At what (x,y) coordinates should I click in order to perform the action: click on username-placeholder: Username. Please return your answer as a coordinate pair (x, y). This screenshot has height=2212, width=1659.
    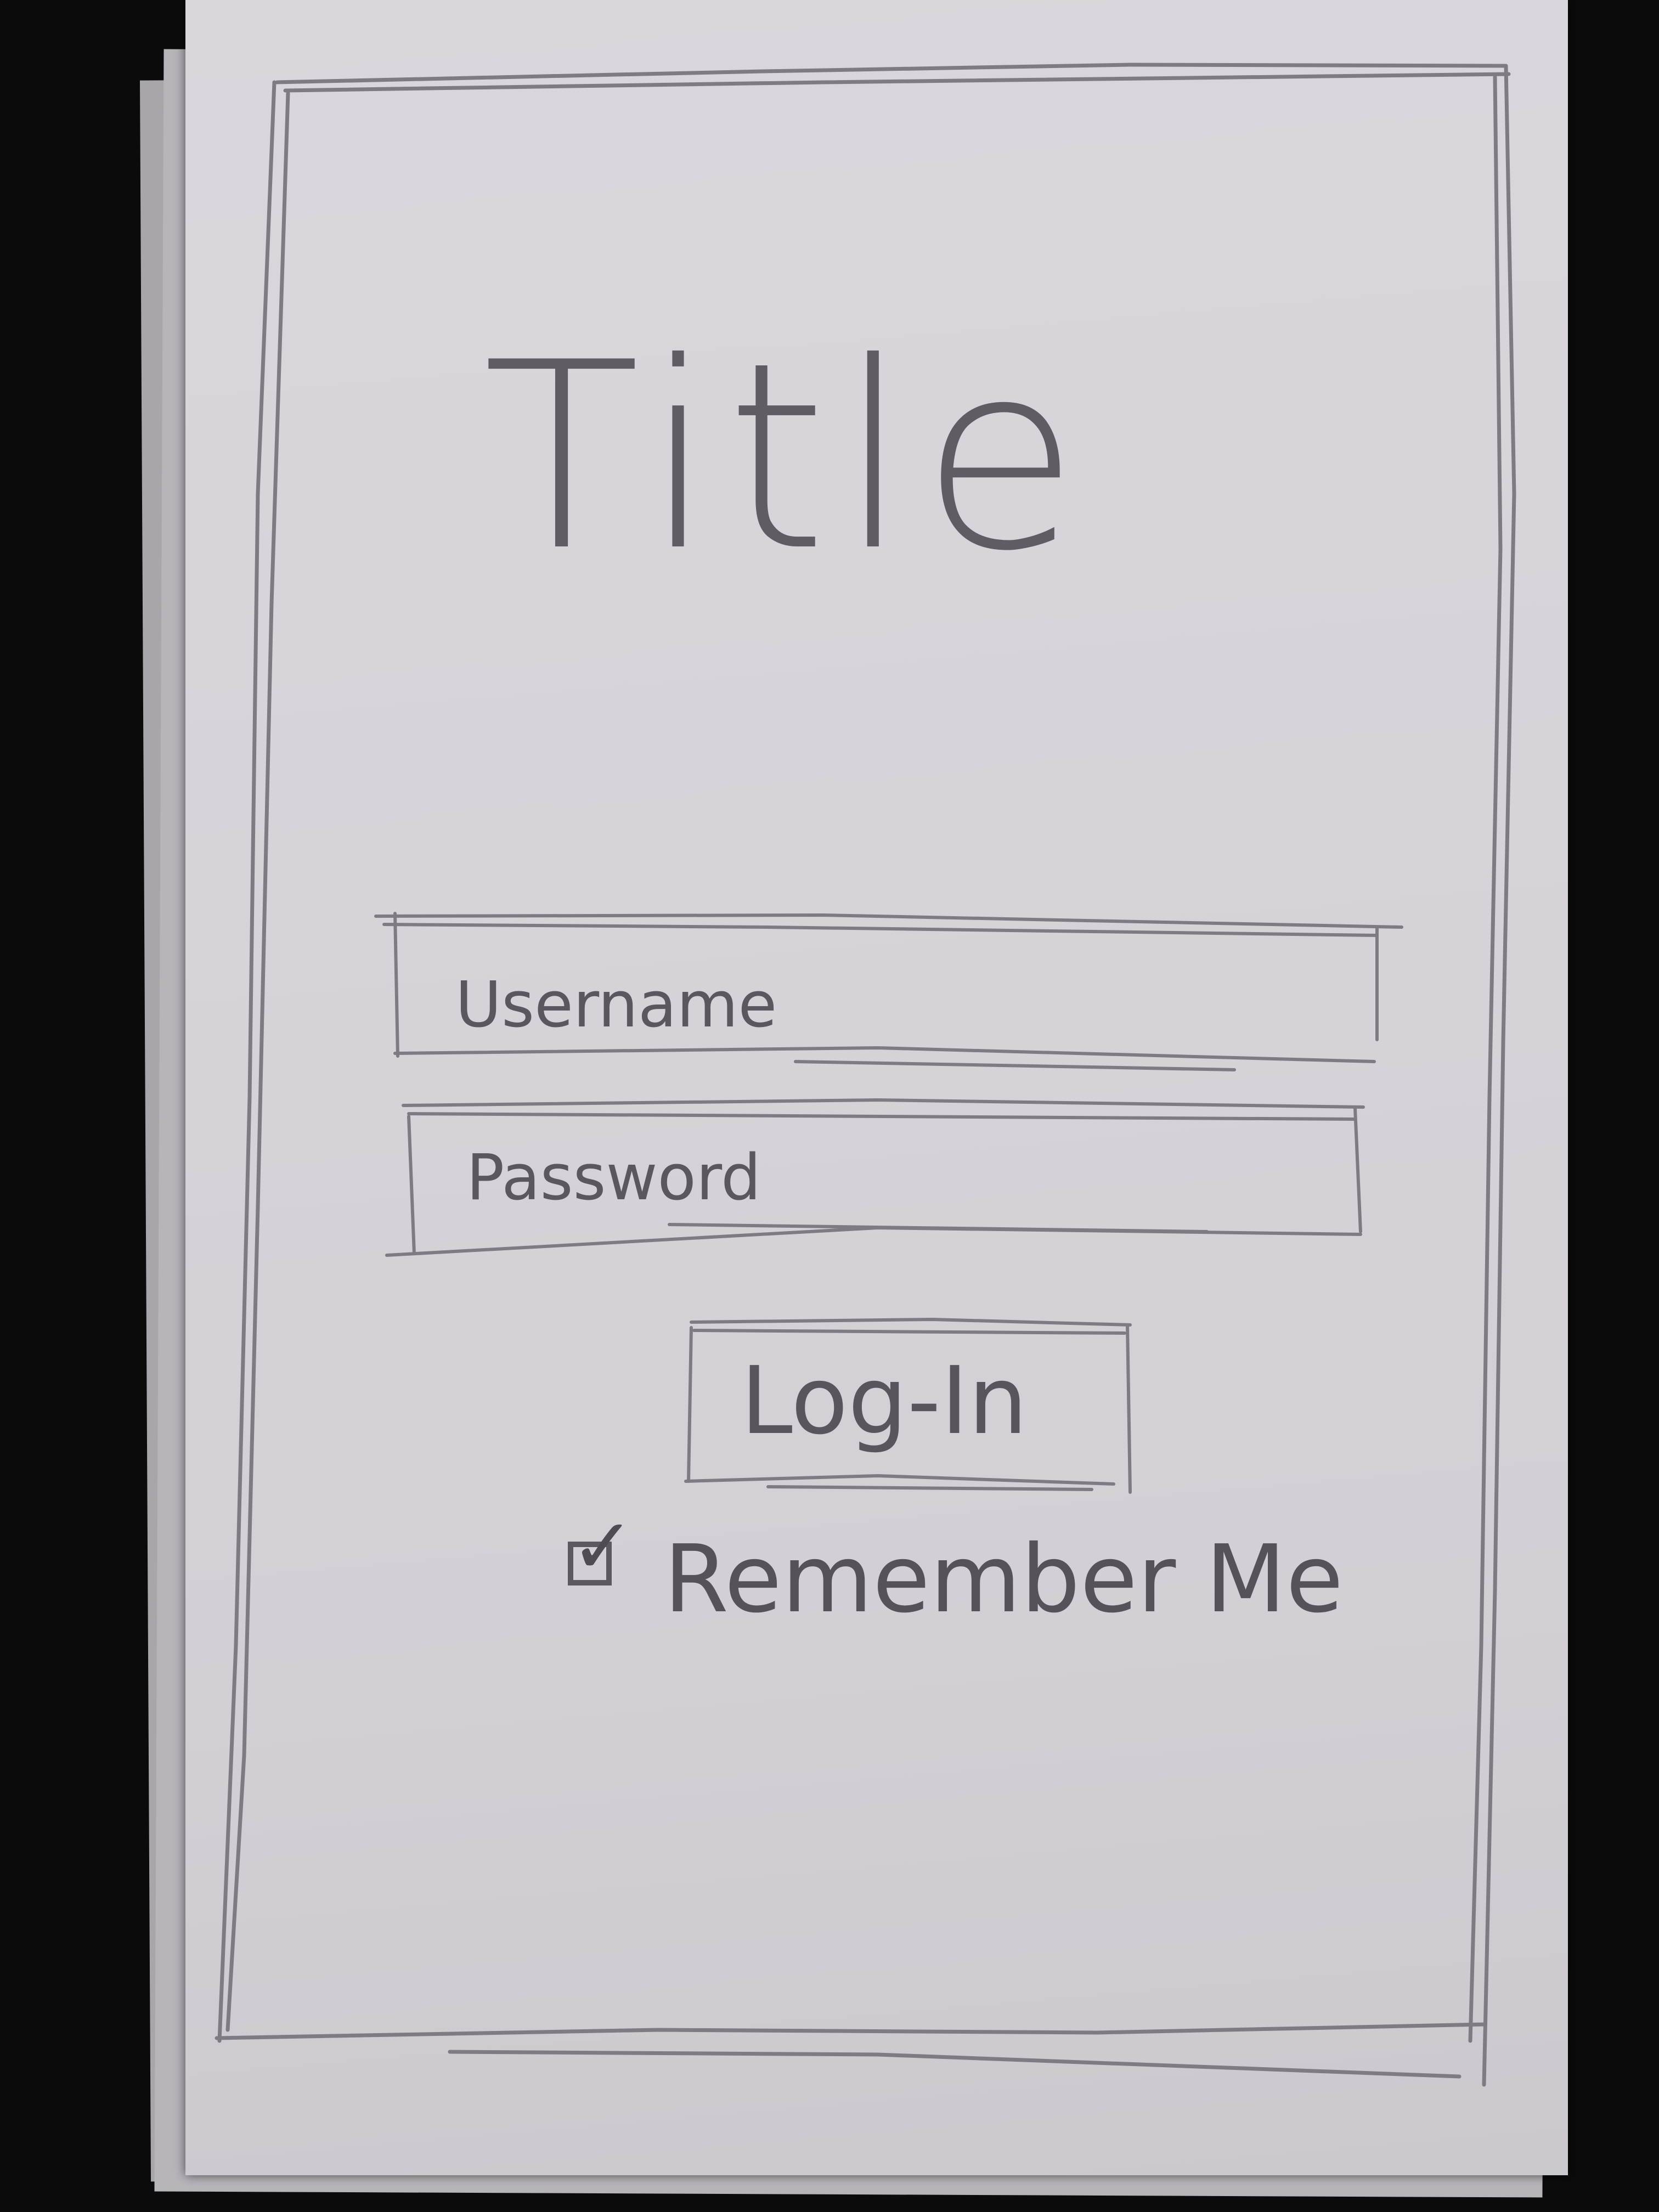
    Looking at the image, I should click on (616, 1005).